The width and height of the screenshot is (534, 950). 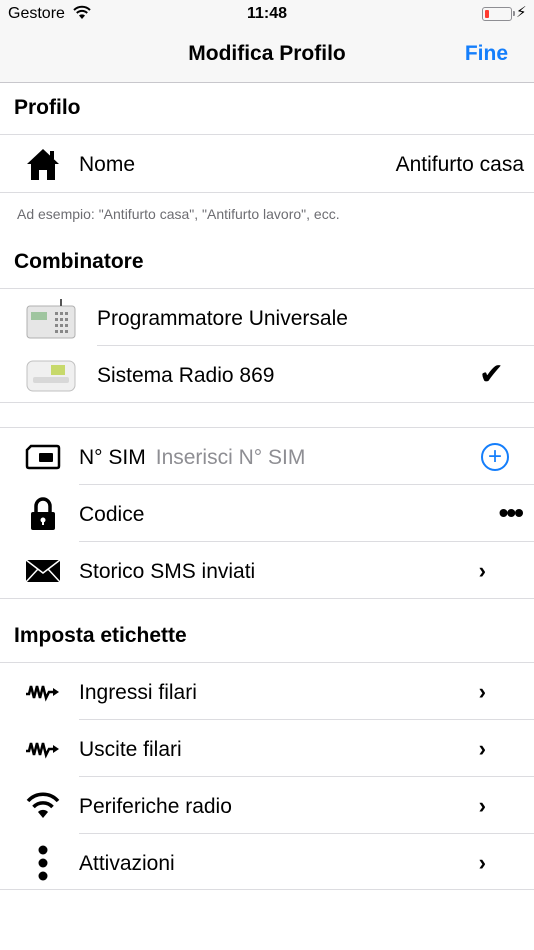 What do you see at coordinates (130, 749) in the screenshot?
I see `wired-outputs-label: Uscite filari` at bounding box center [130, 749].